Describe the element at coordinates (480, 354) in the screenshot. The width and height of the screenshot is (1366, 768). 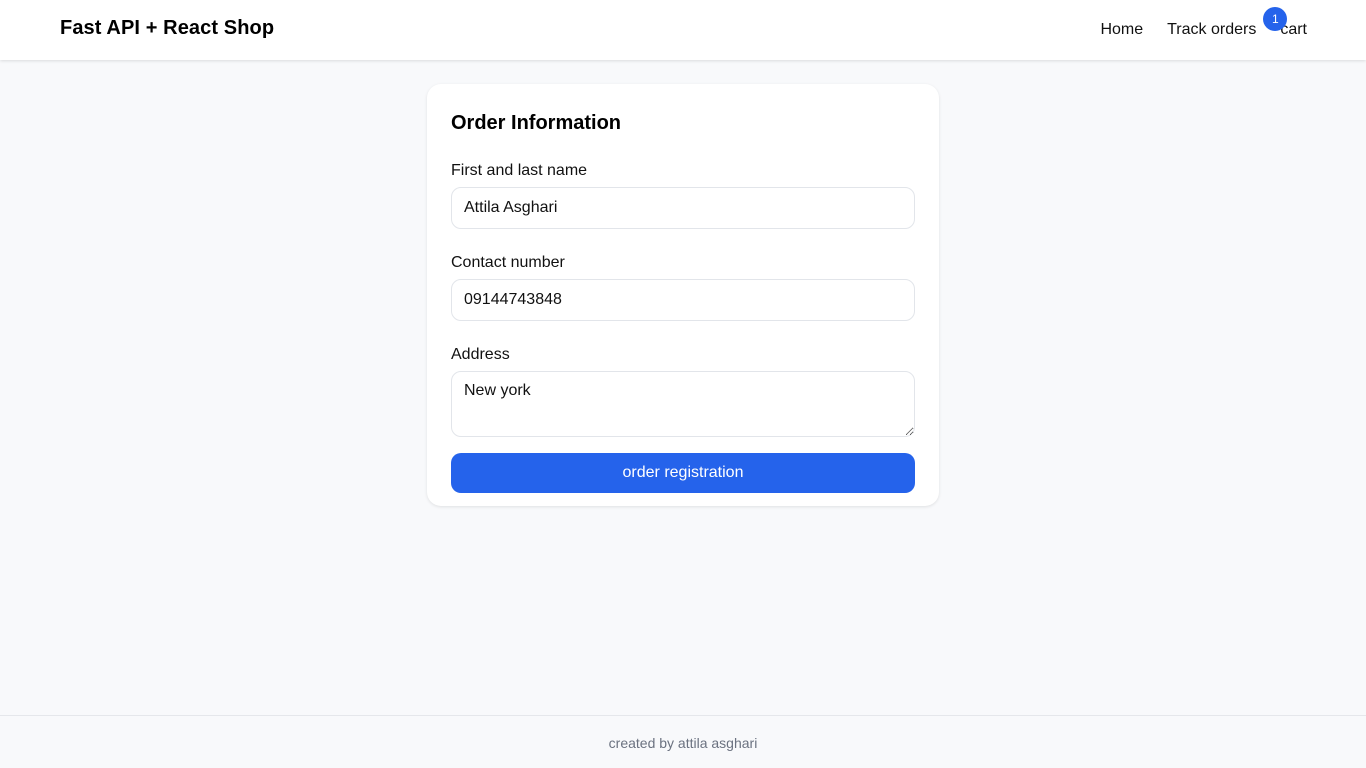
I see `address-label: Address` at that location.